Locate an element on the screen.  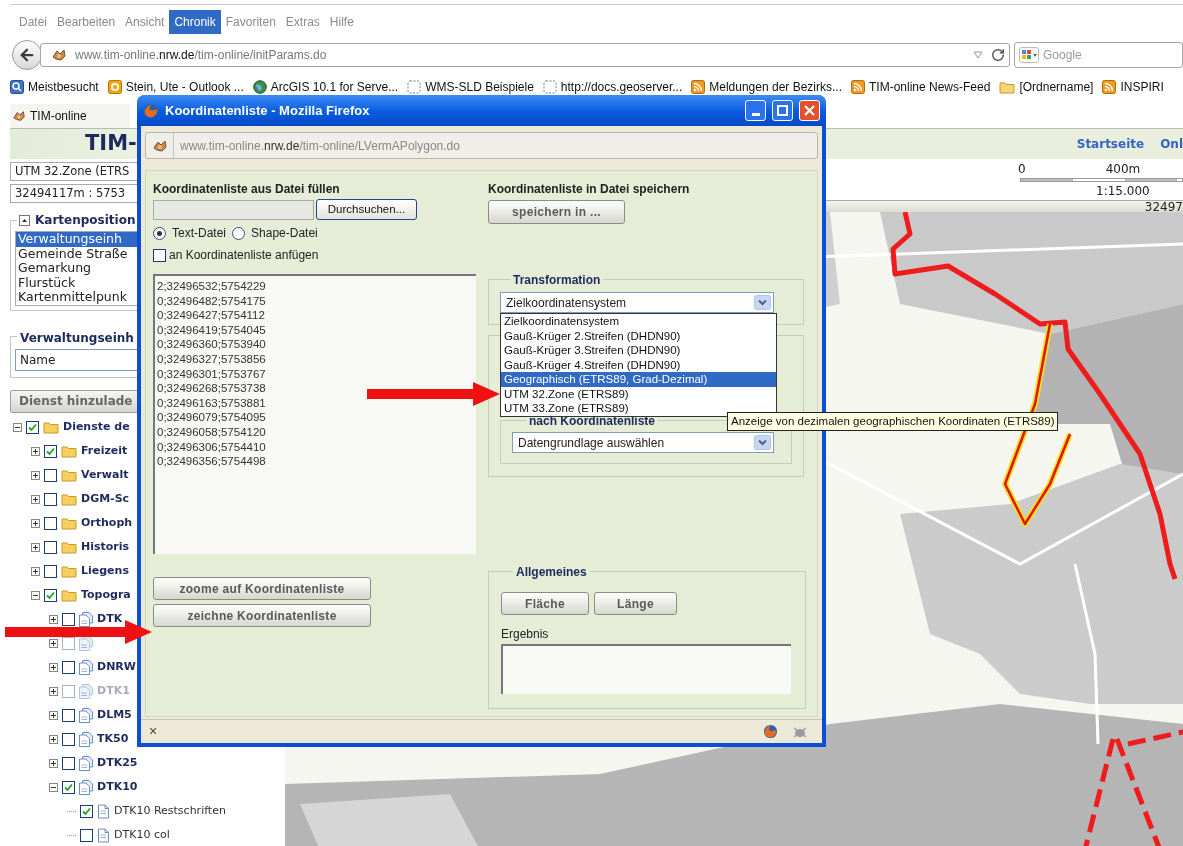
window-title: Koordinatenliste - Mozilla Firefox is located at coordinates (268, 110).